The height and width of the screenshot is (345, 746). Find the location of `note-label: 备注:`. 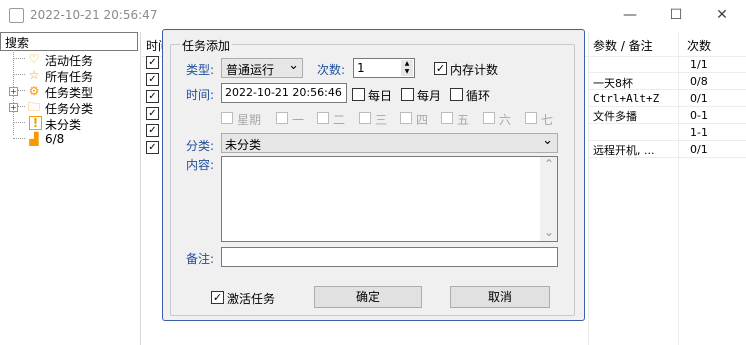

note-label: 备注: is located at coordinates (200, 259).